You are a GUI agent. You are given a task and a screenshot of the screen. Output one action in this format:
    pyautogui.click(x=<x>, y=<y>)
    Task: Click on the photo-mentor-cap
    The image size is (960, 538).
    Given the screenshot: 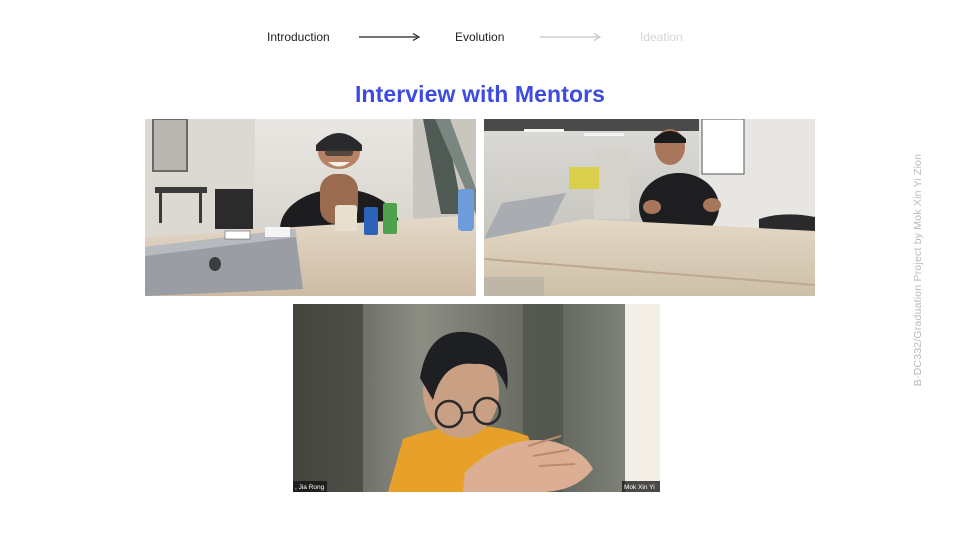 What is the action you would take?
    pyautogui.click(x=310, y=207)
    